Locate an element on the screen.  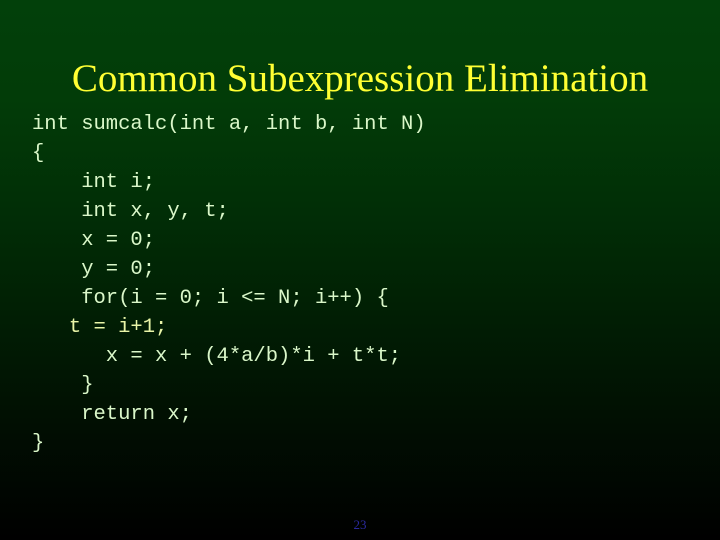
page-number: 23 is located at coordinates (360, 524).